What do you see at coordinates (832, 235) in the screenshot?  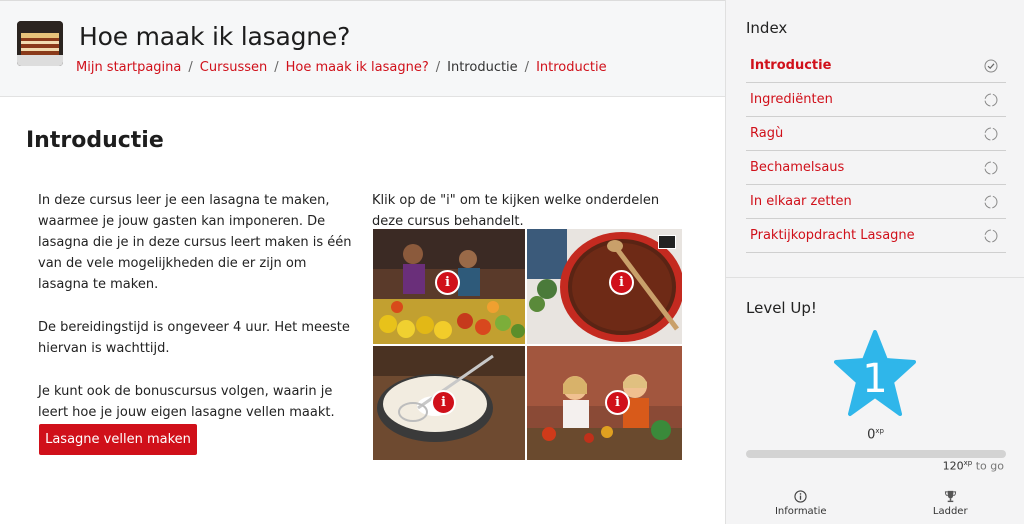 I see `index-item-label: Praktijkopdracht Lasagne` at bounding box center [832, 235].